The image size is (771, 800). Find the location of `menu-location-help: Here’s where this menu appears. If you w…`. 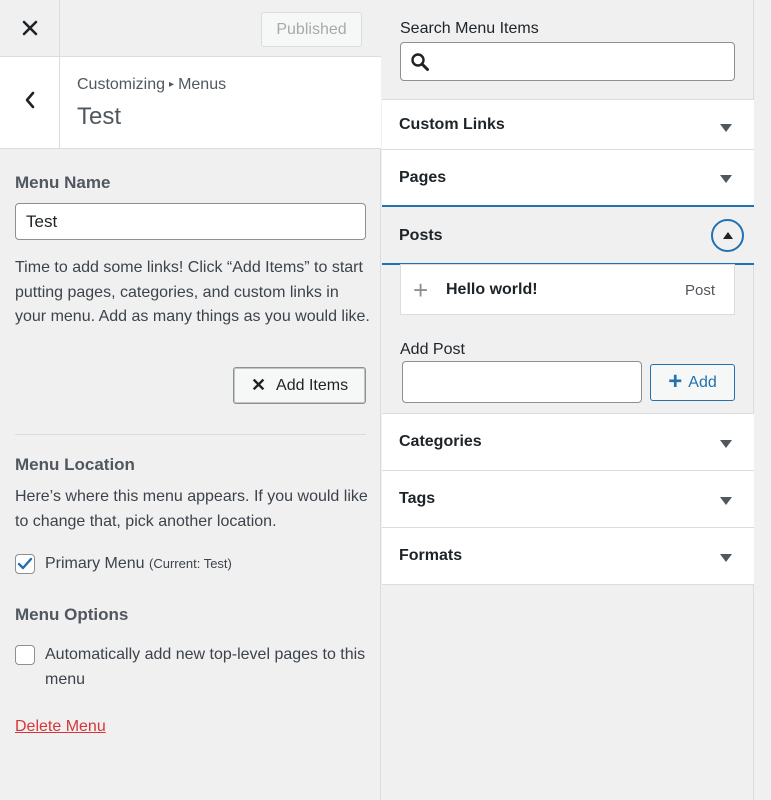

menu-location-help: Here’s where this menu appears. If you w… is located at coordinates (191, 509).